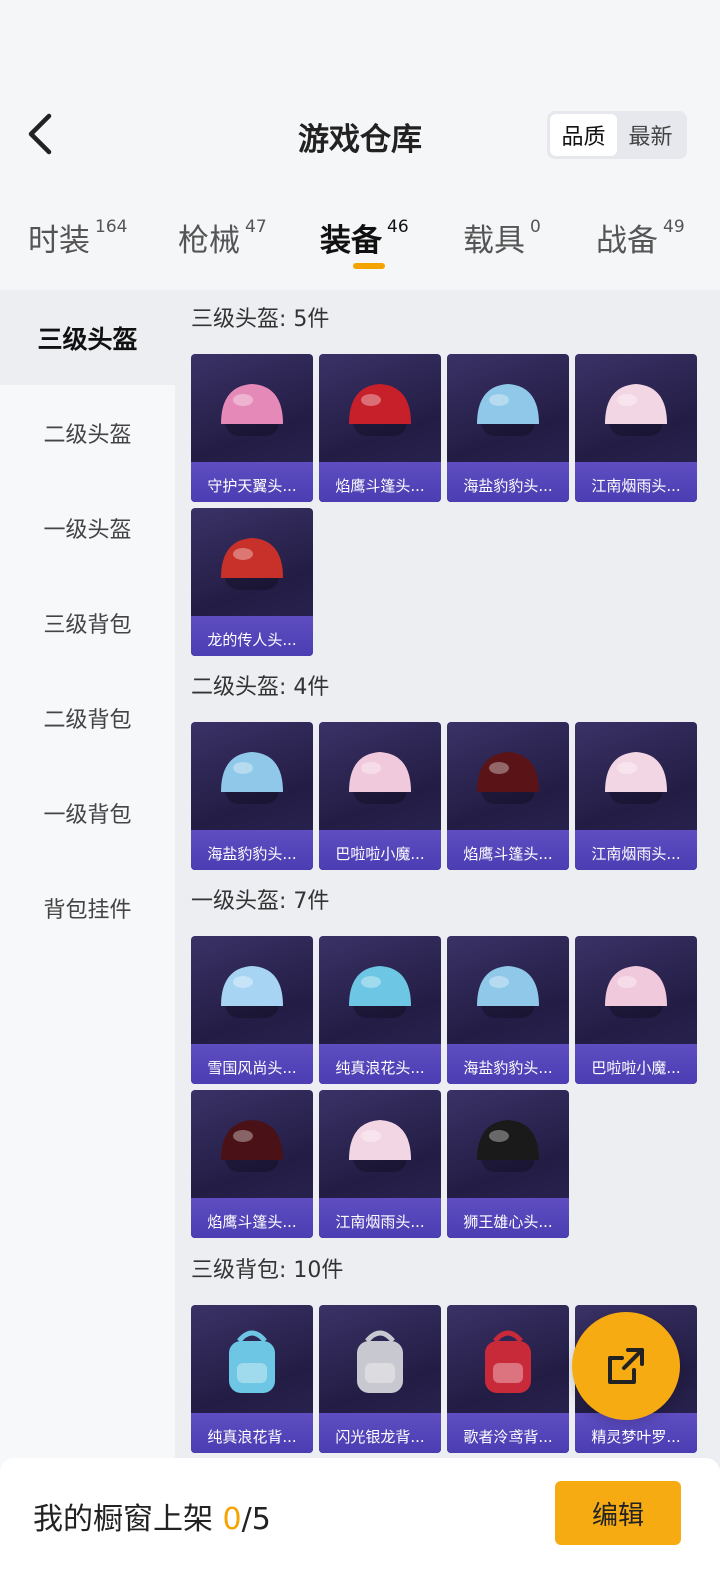 This screenshot has width=720, height=1584. Describe the element at coordinates (252, 992) in the screenshot. I see `helmet-snow-icon` at that location.